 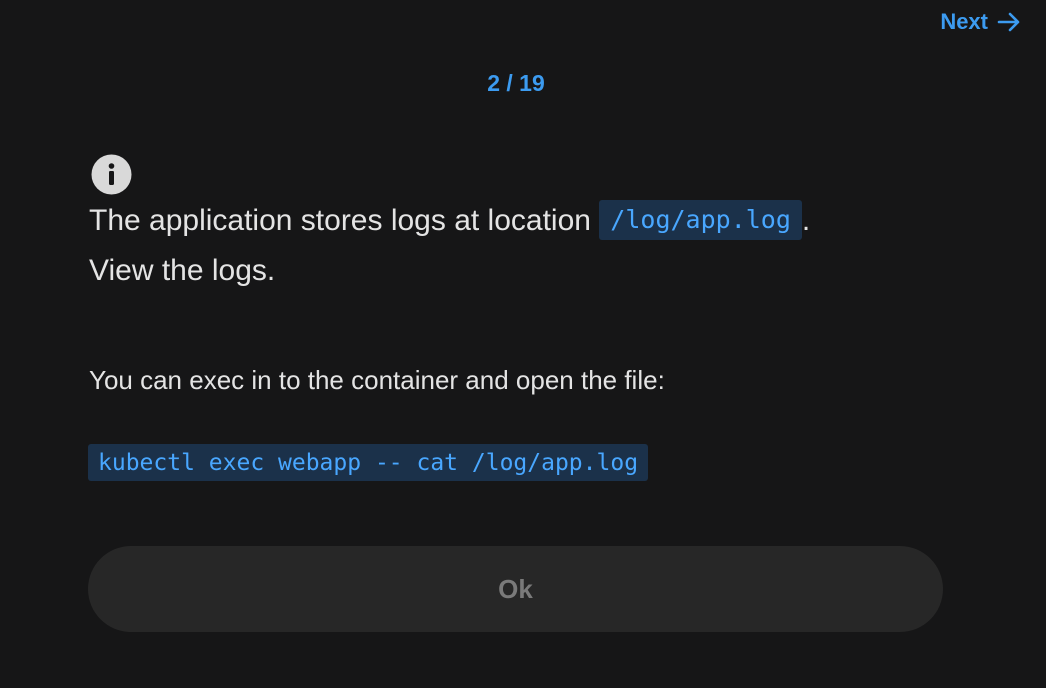 What do you see at coordinates (368, 462) in the screenshot?
I see `command-code-block: kubectl exec webapp -- cat /log/app.log` at bounding box center [368, 462].